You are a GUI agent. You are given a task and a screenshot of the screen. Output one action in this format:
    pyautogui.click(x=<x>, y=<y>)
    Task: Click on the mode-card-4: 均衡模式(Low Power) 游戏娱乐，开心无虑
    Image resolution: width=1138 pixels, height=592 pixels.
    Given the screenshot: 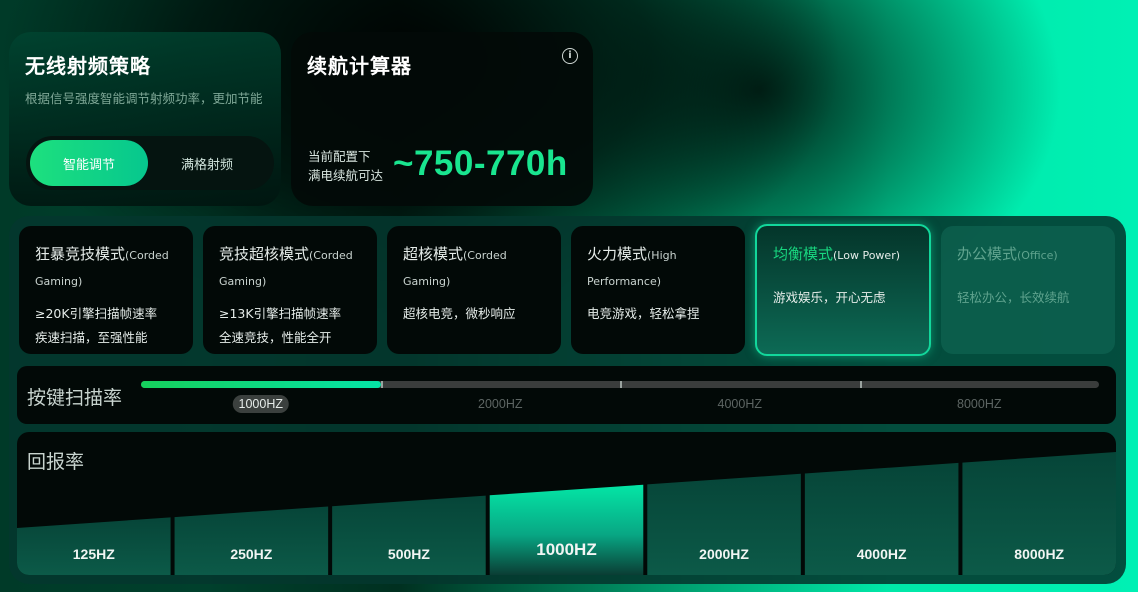 What is the action you would take?
    pyautogui.click(x=843, y=290)
    